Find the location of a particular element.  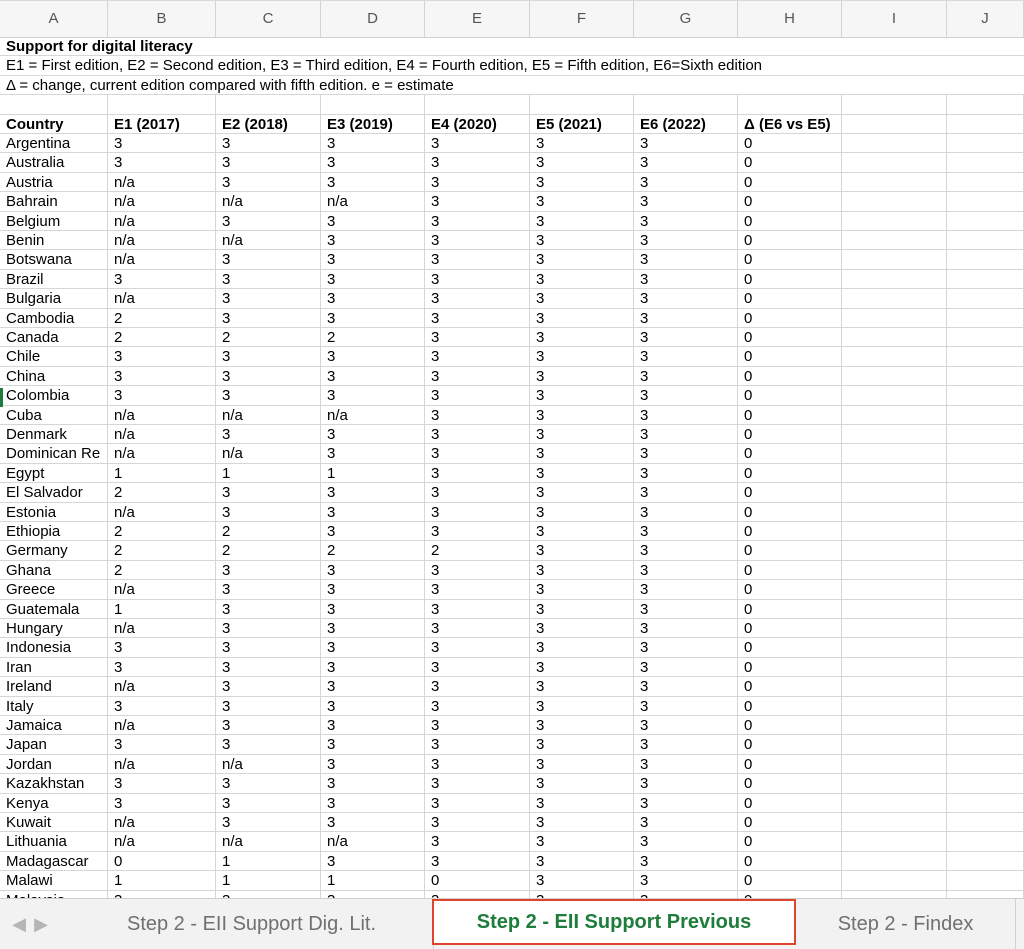

column-header-f: F is located at coordinates (582, 19).